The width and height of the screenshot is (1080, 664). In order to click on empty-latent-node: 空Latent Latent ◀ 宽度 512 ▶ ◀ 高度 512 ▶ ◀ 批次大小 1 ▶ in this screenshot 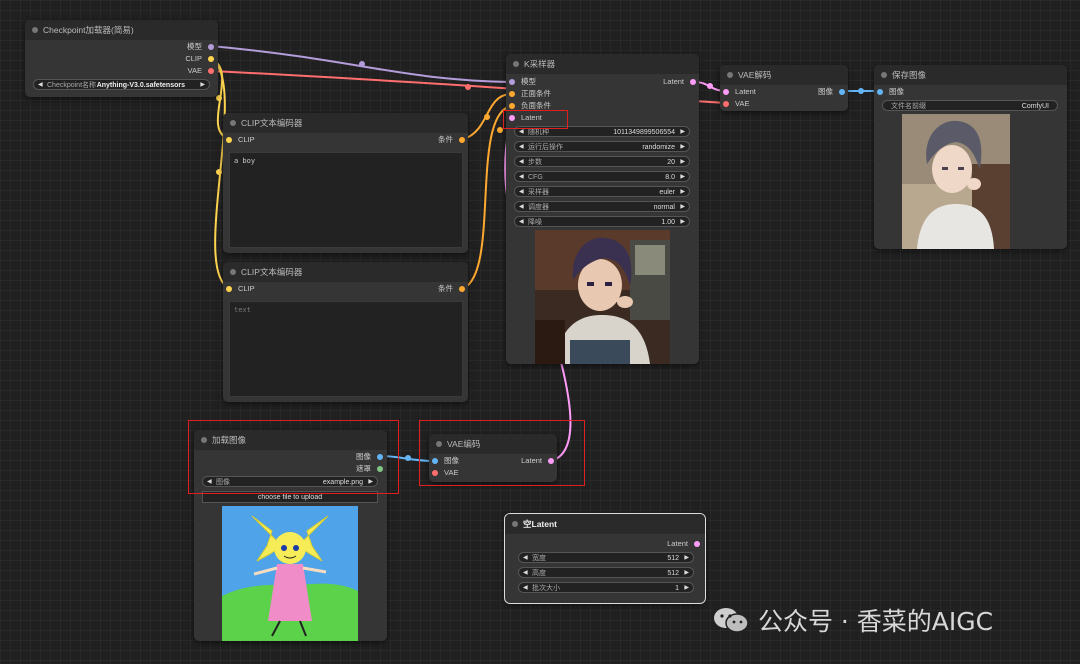, I will do `click(605, 558)`.